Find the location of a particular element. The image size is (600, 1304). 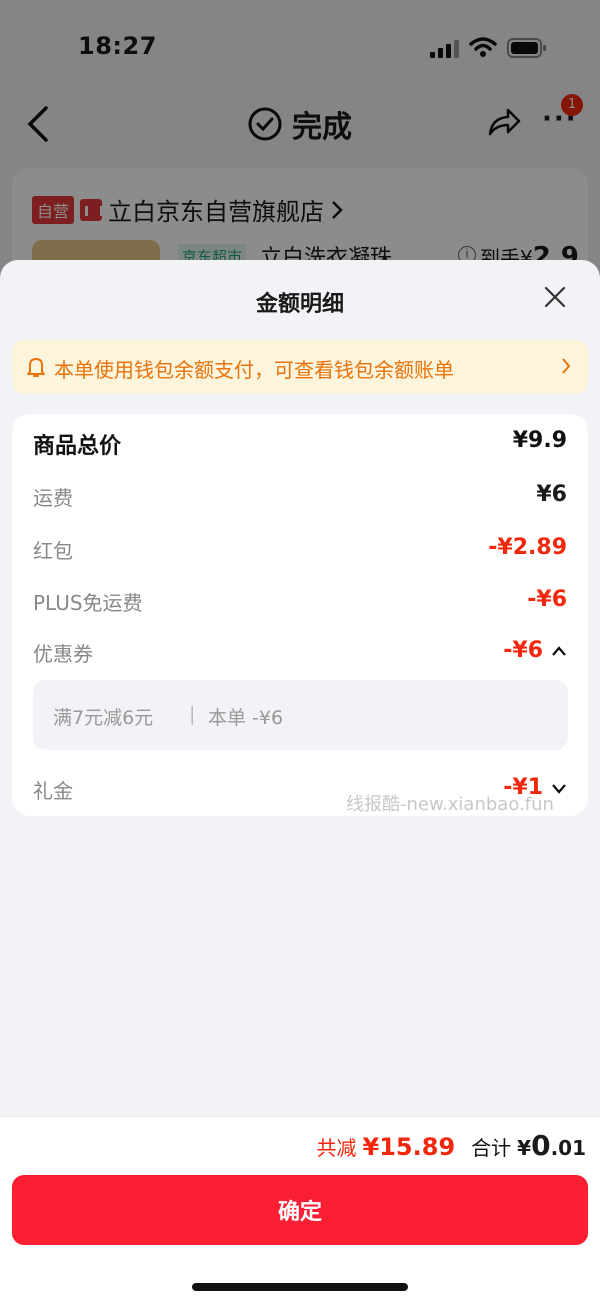

row-shipping: 运费 ¥6 is located at coordinates (300, 500).